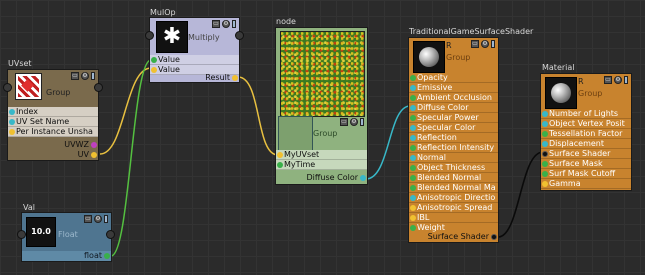  What do you see at coordinates (453, 168) in the screenshot?
I see `tgss-input-thickness: Object Thickness` at bounding box center [453, 168].